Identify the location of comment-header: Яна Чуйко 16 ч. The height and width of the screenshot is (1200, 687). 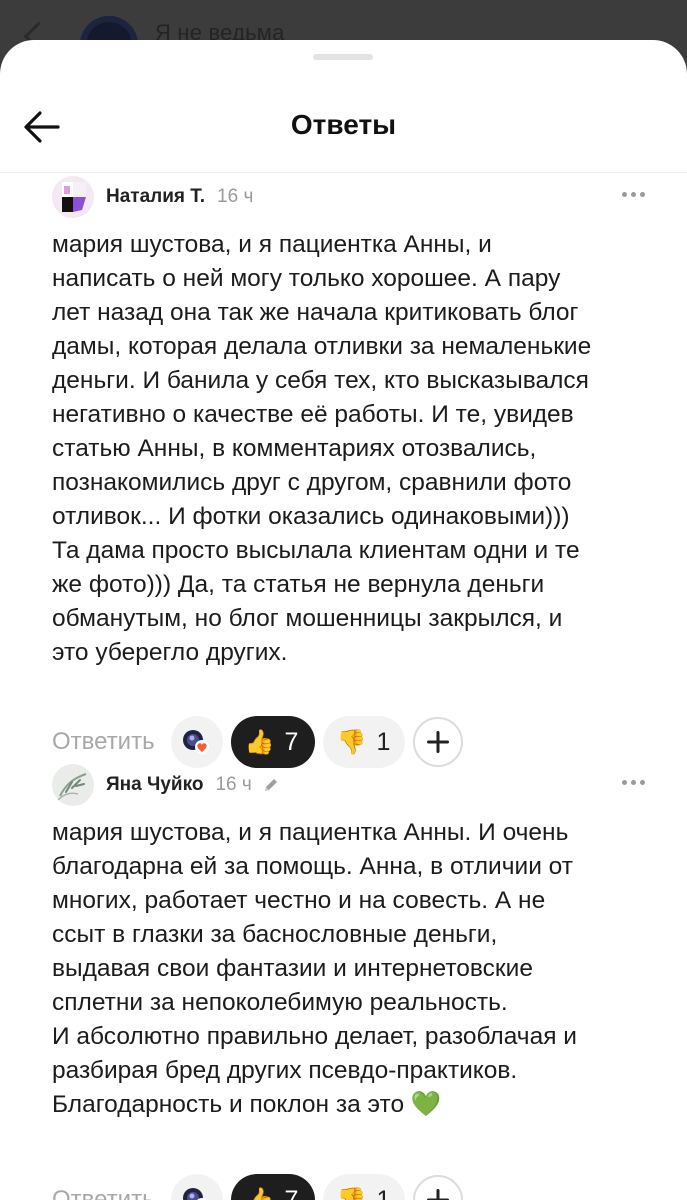
(166, 785).